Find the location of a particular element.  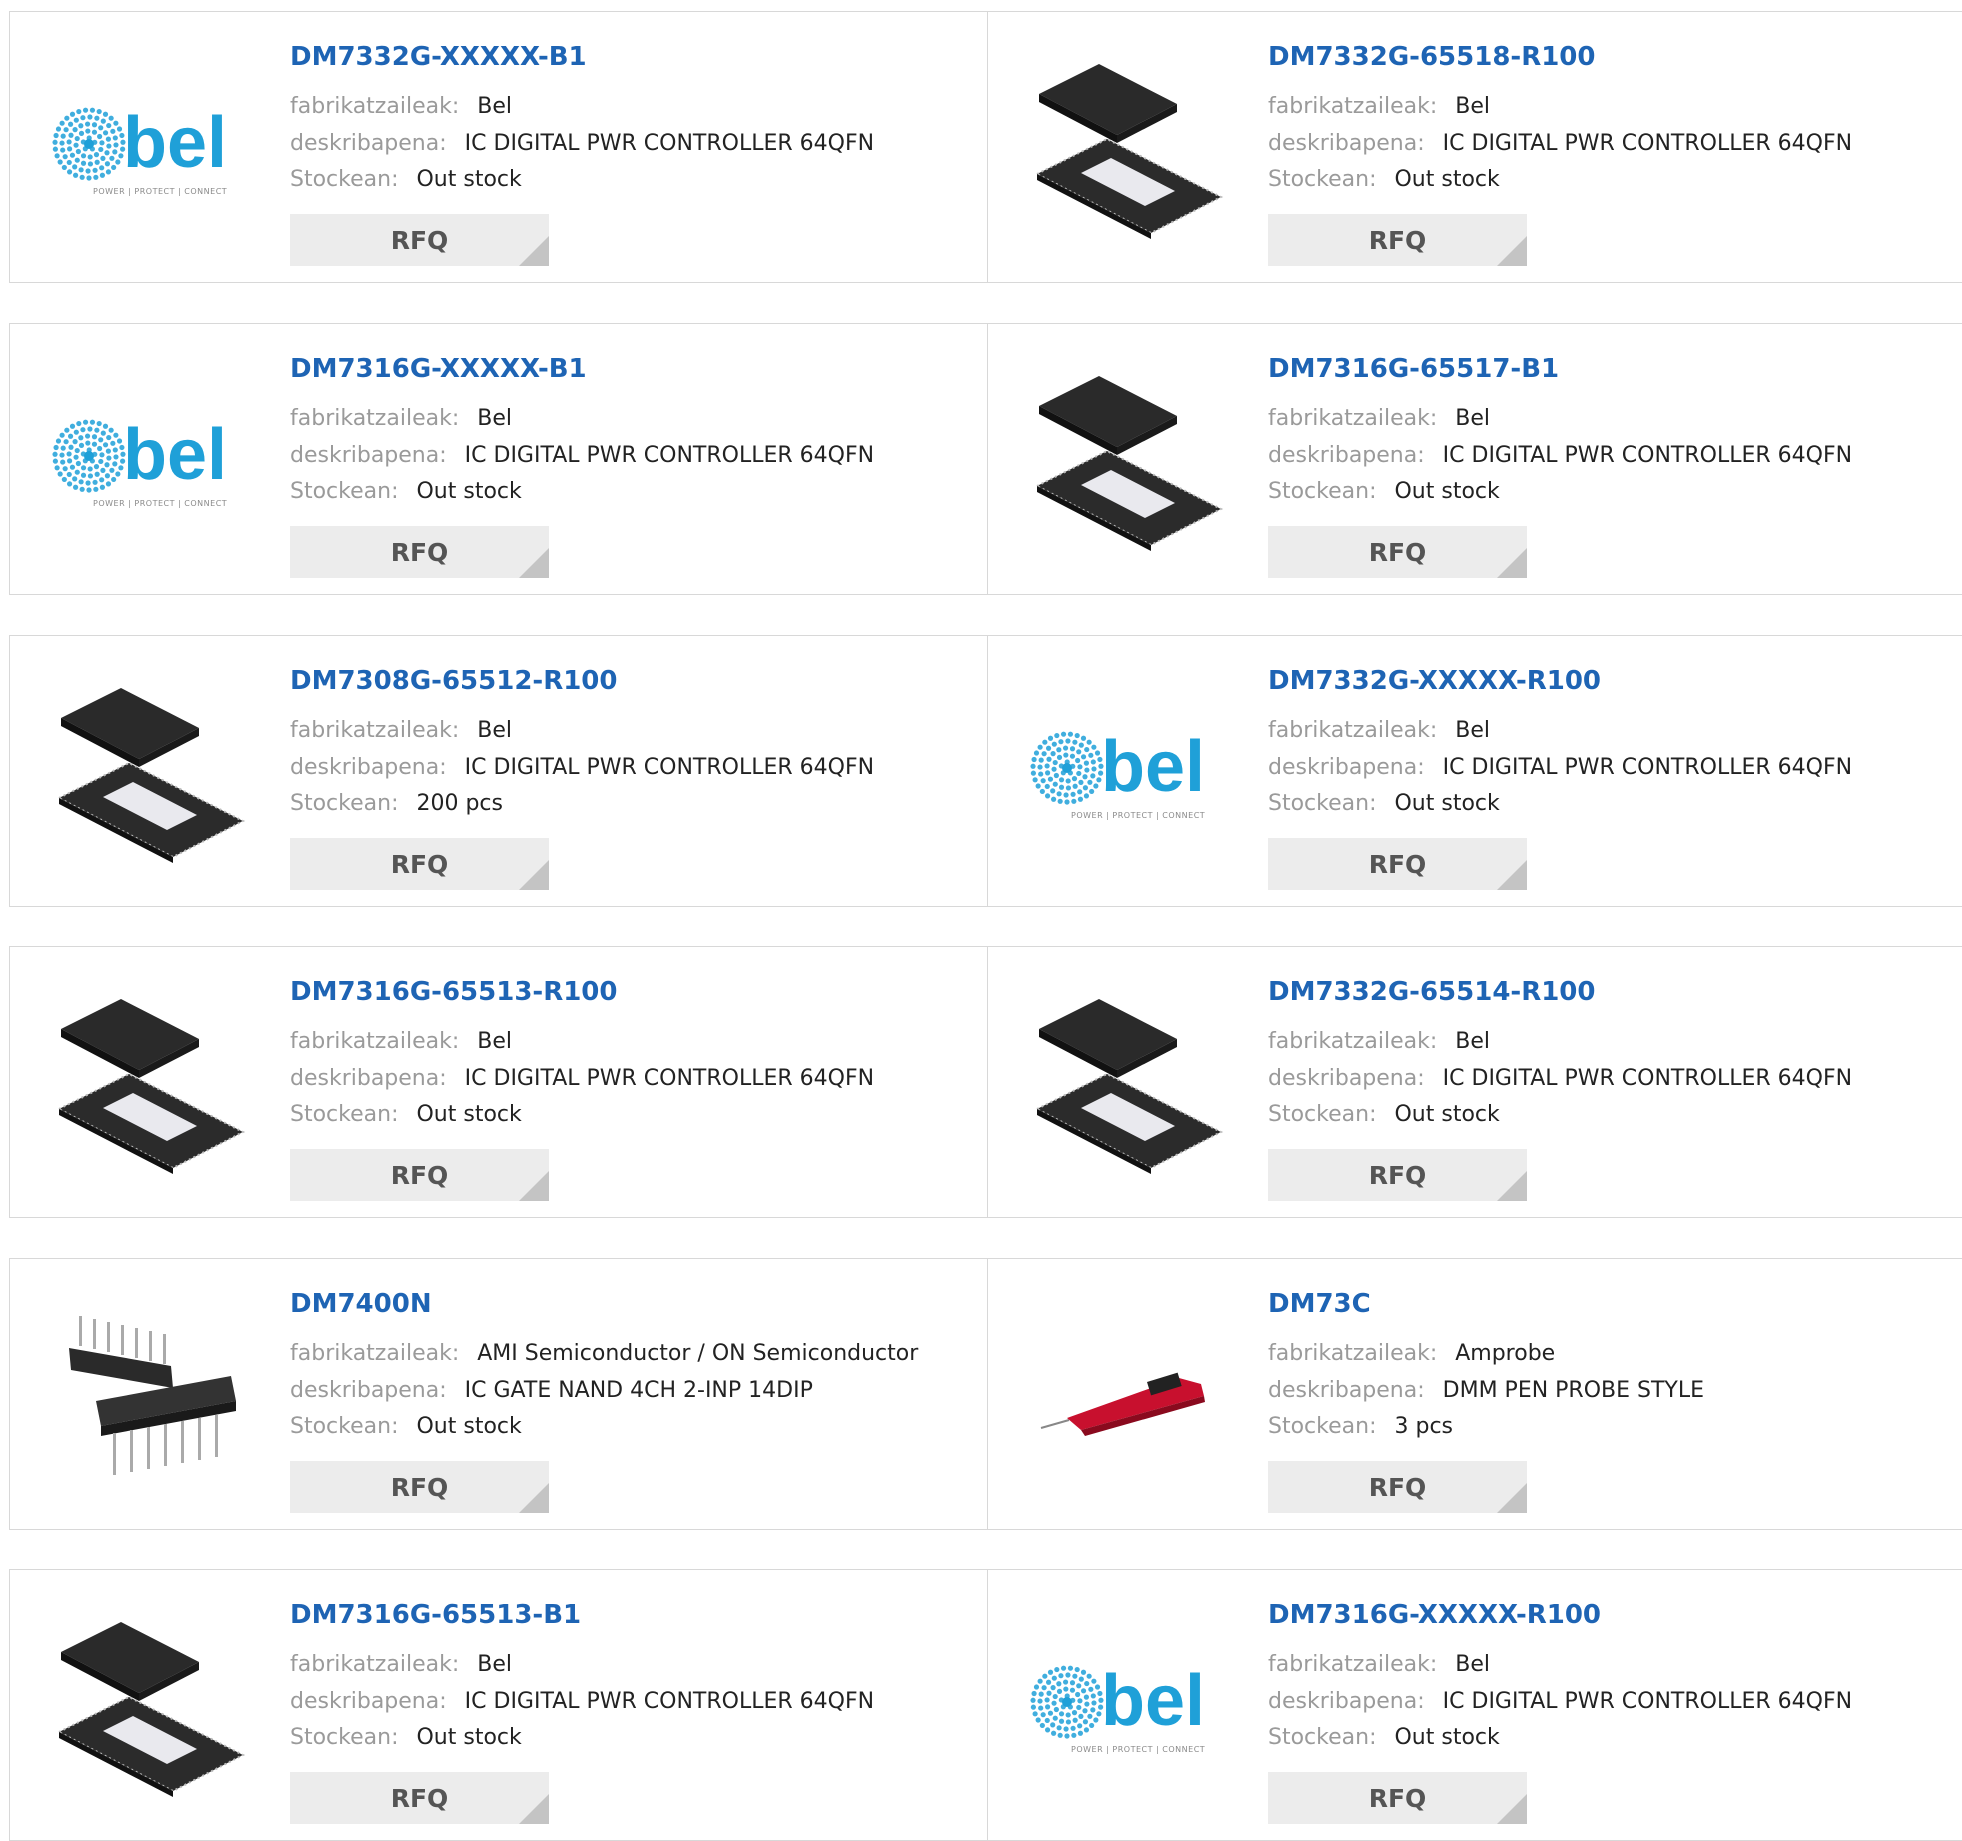

part-number-link: DM7316G-65517-B1 is located at coordinates (1413, 369).